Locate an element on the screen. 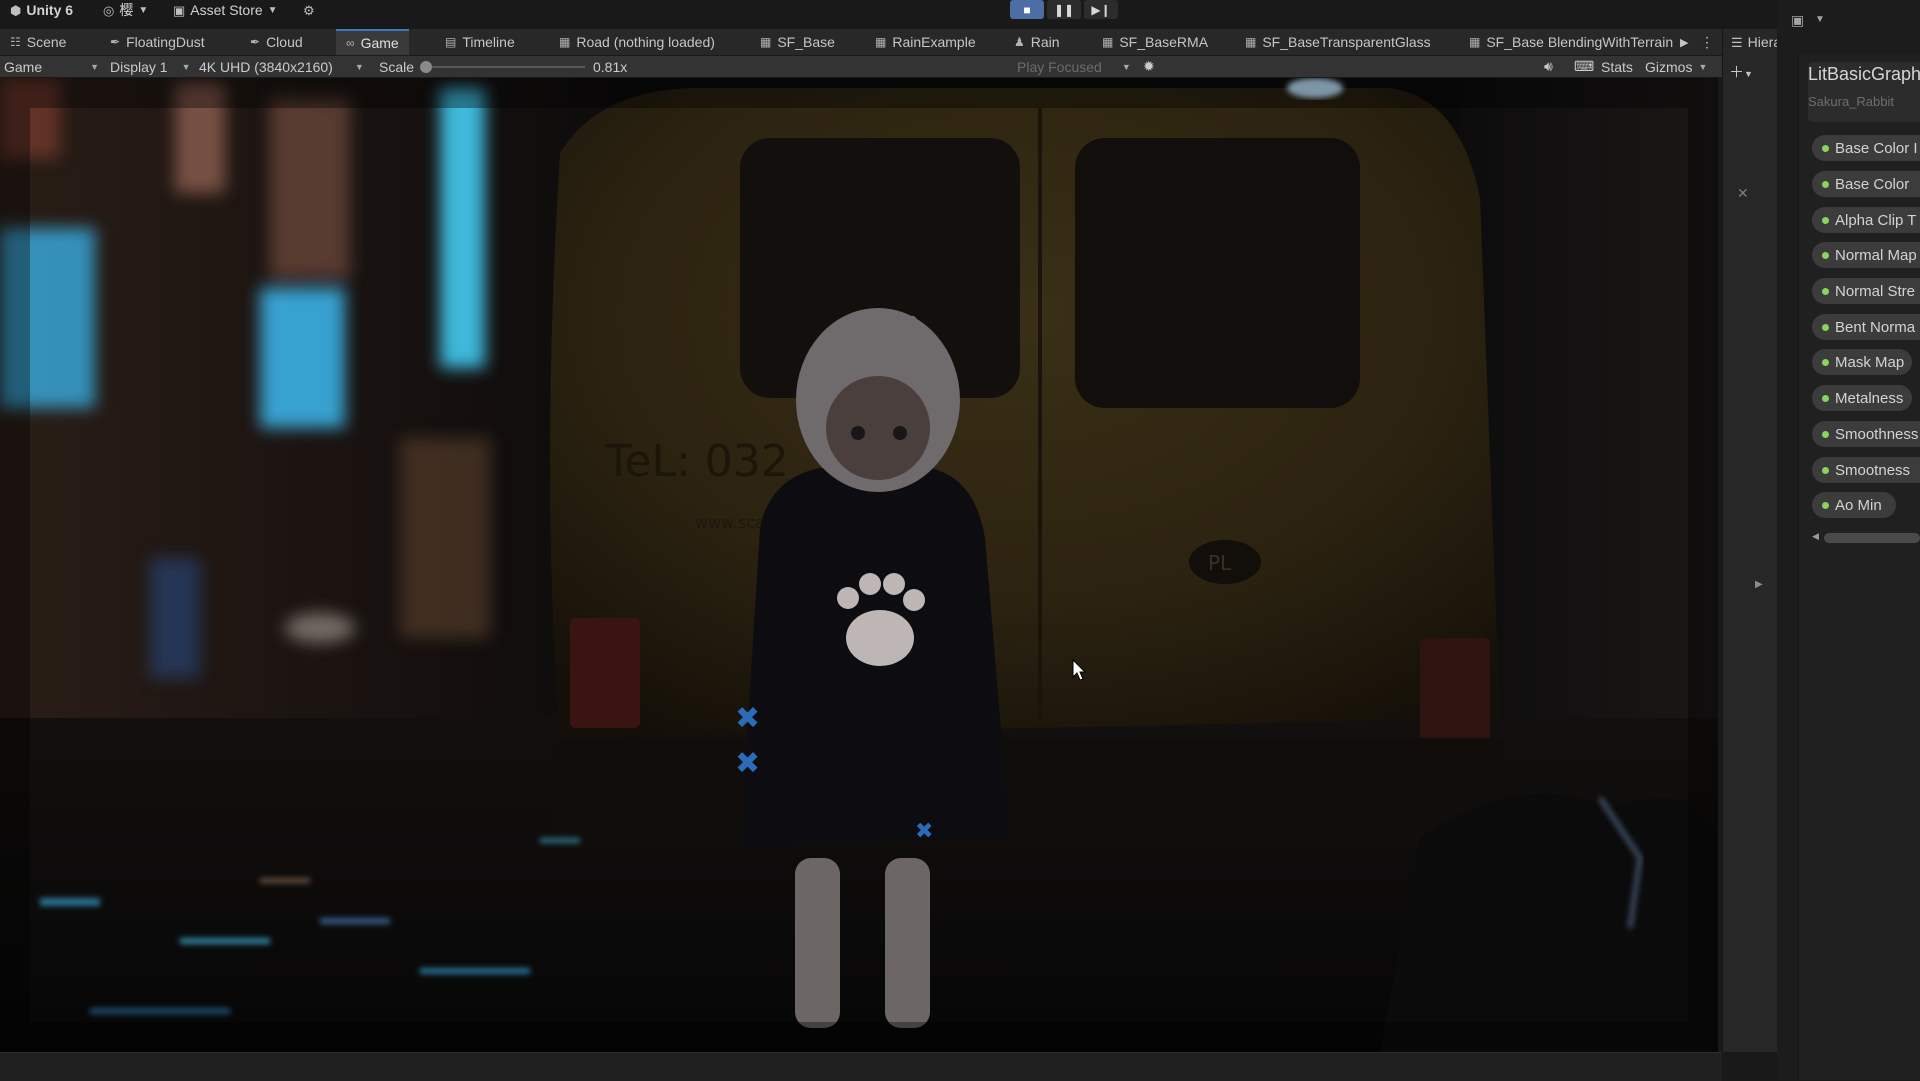  blackboard-property: Ao Min is located at coordinates (1854, 505).